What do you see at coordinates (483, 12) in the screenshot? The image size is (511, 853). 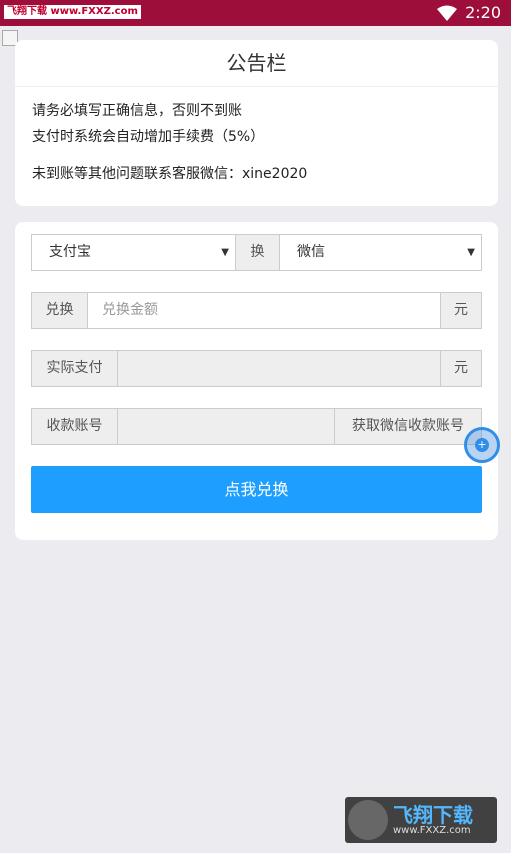 I see `clock: 2:20` at bounding box center [483, 12].